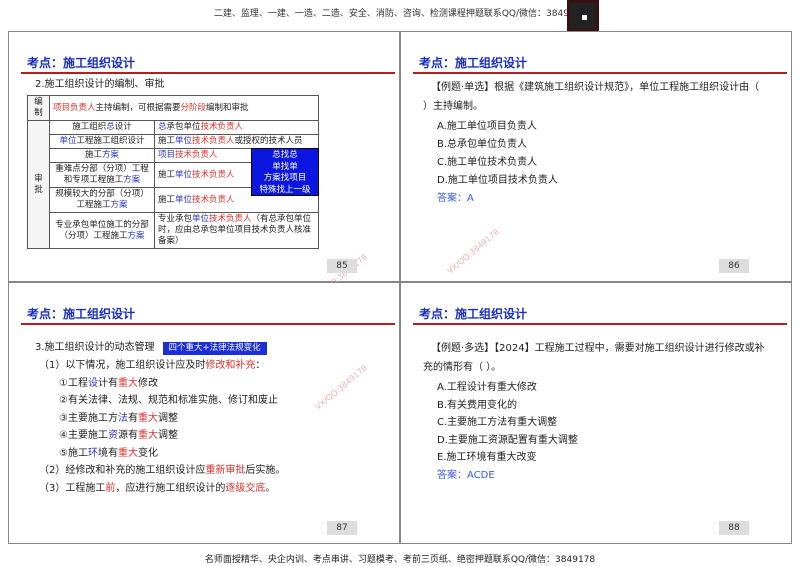  Describe the element at coordinates (175, 219) in the screenshot. I see `text-run: 专业承包` at that location.